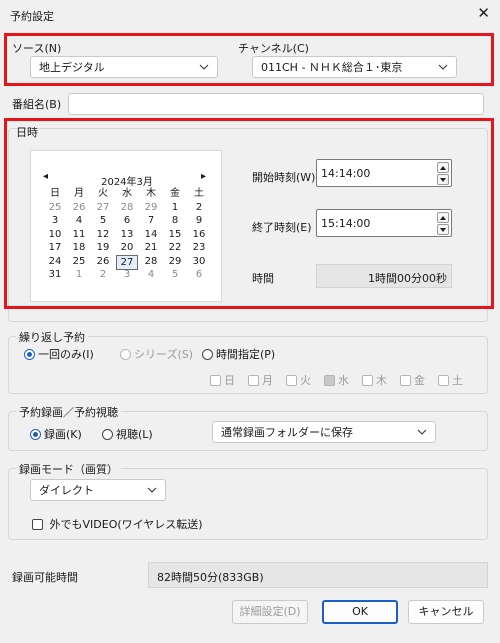 The width and height of the screenshot is (500, 643). I want to click on details-button: 詳細設定(D), so click(270, 612).